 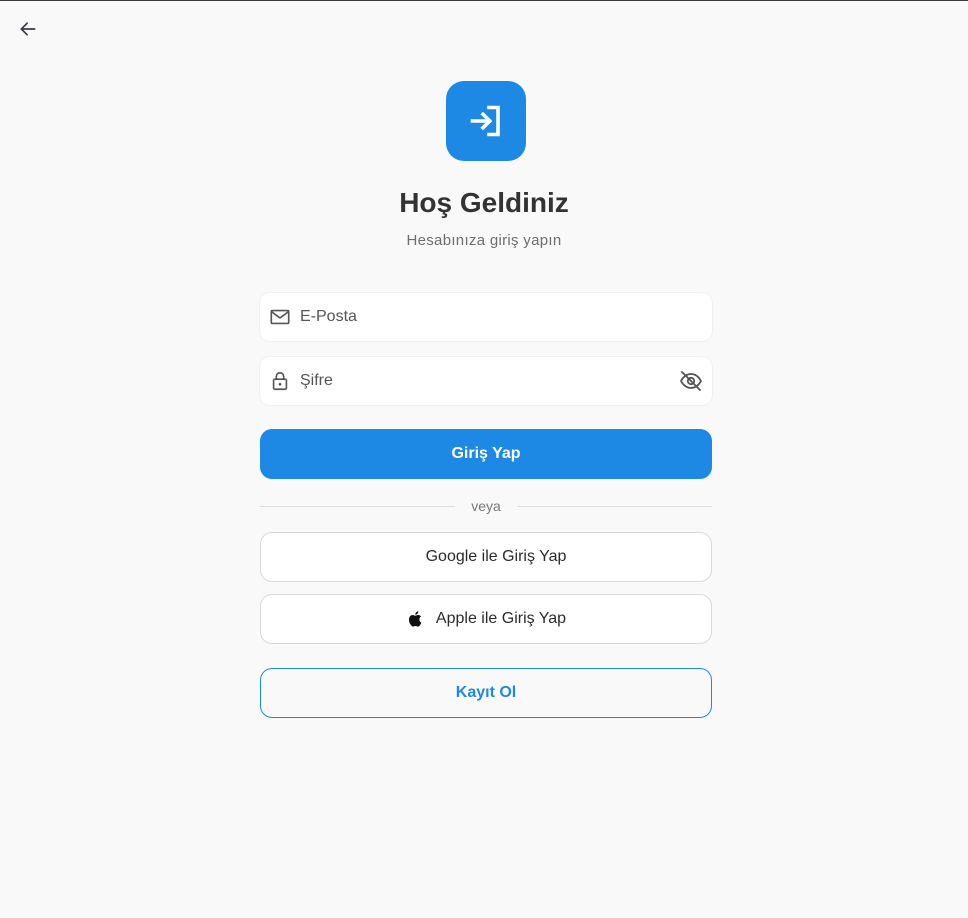 What do you see at coordinates (489, 381) in the screenshot?
I see `password-input` at bounding box center [489, 381].